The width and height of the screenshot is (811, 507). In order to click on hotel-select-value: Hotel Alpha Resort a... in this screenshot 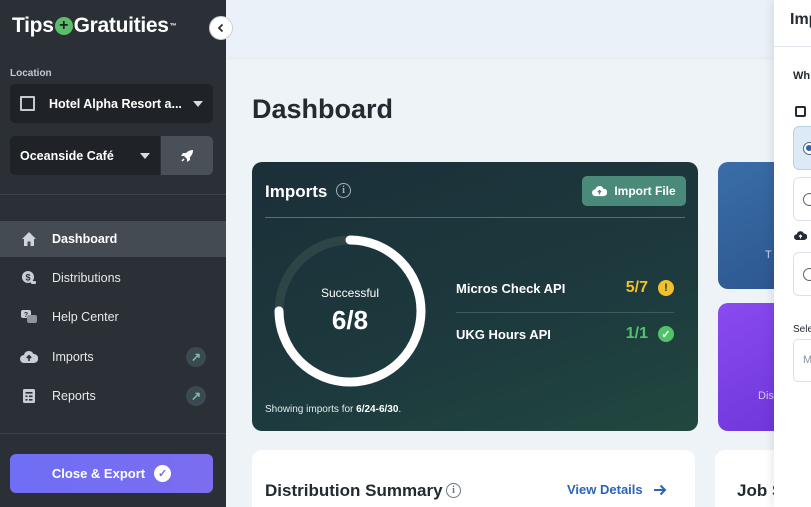, I will do `click(115, 103)`.